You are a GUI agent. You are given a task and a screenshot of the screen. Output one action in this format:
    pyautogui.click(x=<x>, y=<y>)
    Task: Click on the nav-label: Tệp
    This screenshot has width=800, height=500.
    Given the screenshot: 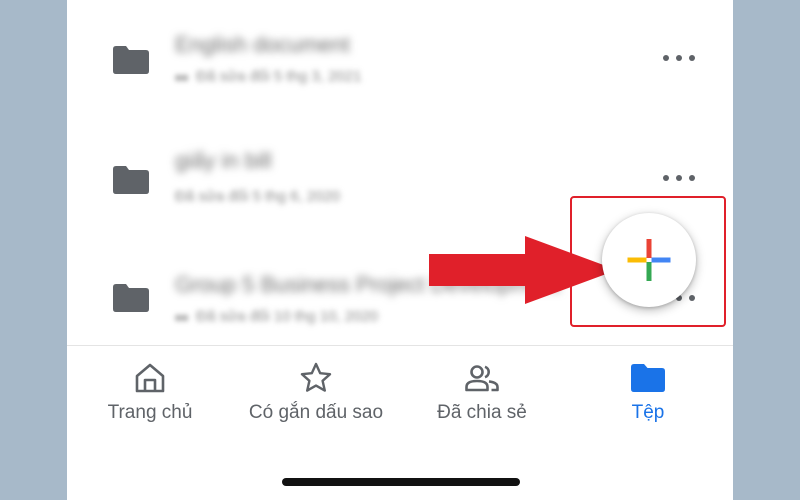 What is the action you would take?
    pyautogui.click(x=648, y=412)
    